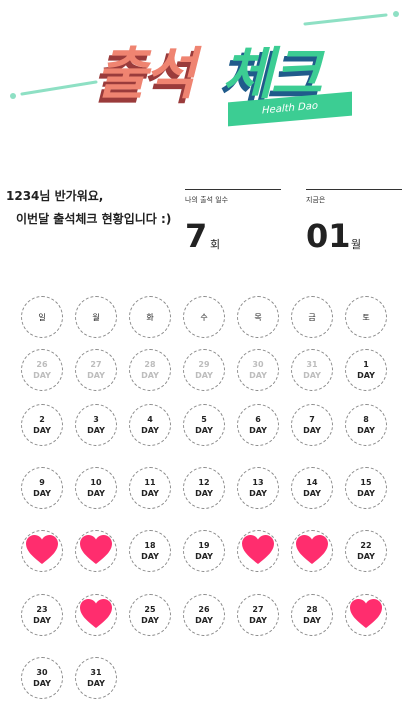 This screenshot has height=721, width=409. I want to click on calendar-day: 9 DAY, so click(42, 488).